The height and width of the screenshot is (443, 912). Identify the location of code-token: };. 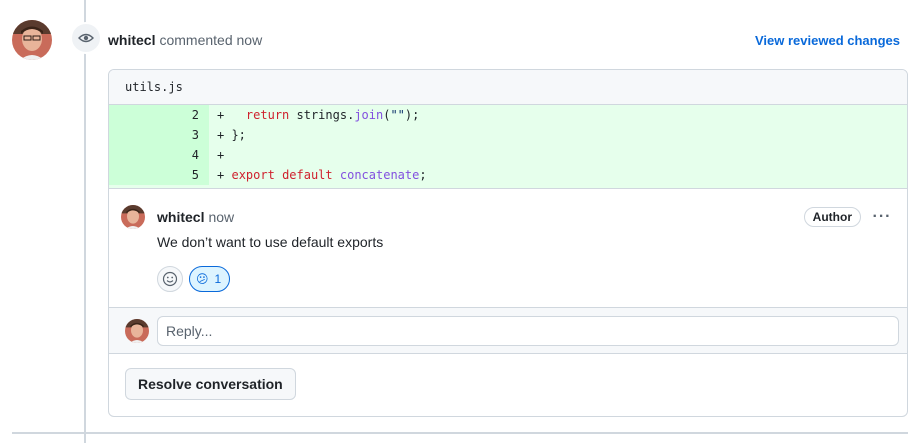
(235, 135).